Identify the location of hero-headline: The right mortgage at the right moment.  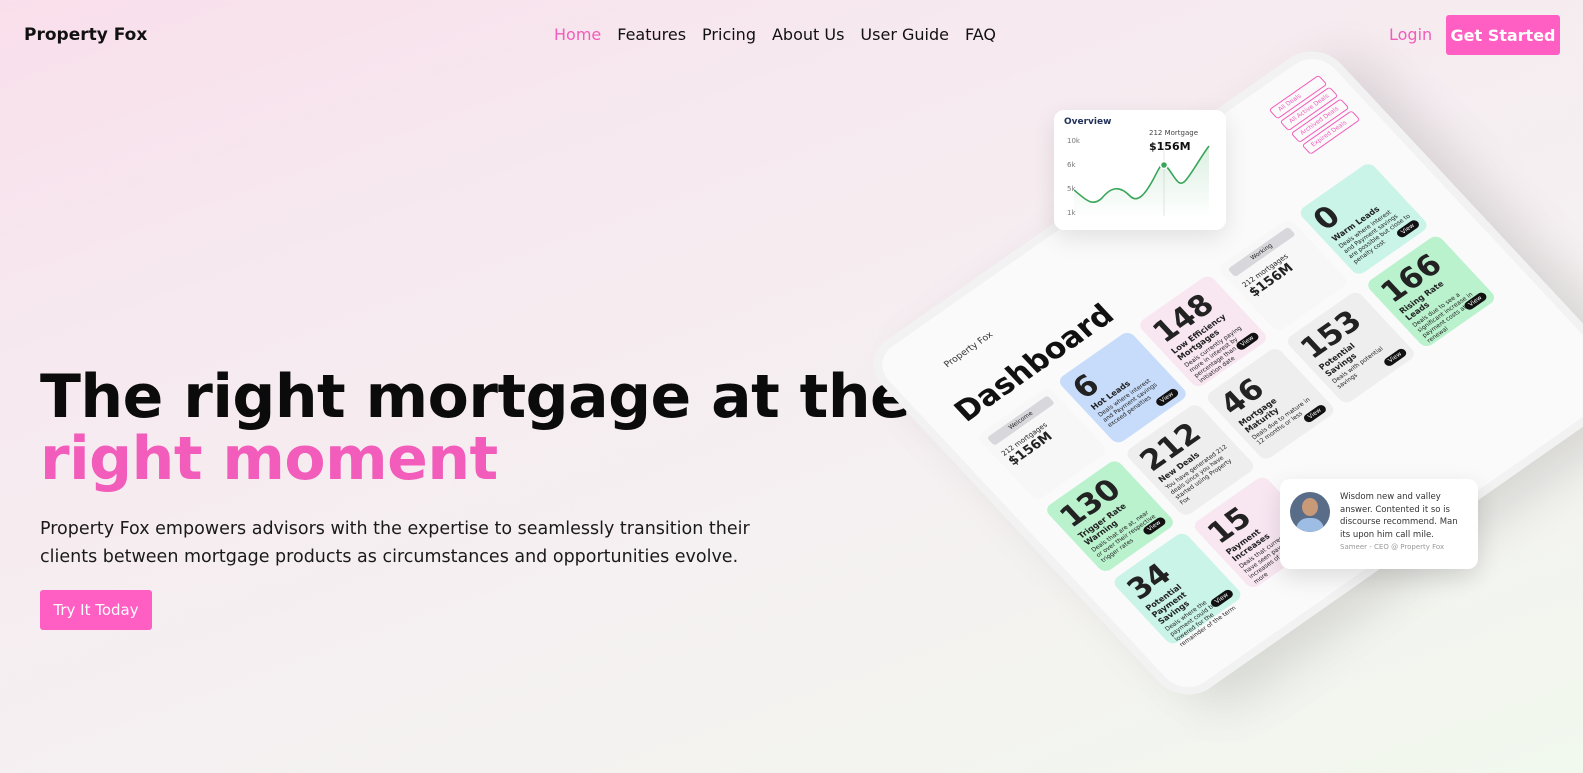
(475, 428).